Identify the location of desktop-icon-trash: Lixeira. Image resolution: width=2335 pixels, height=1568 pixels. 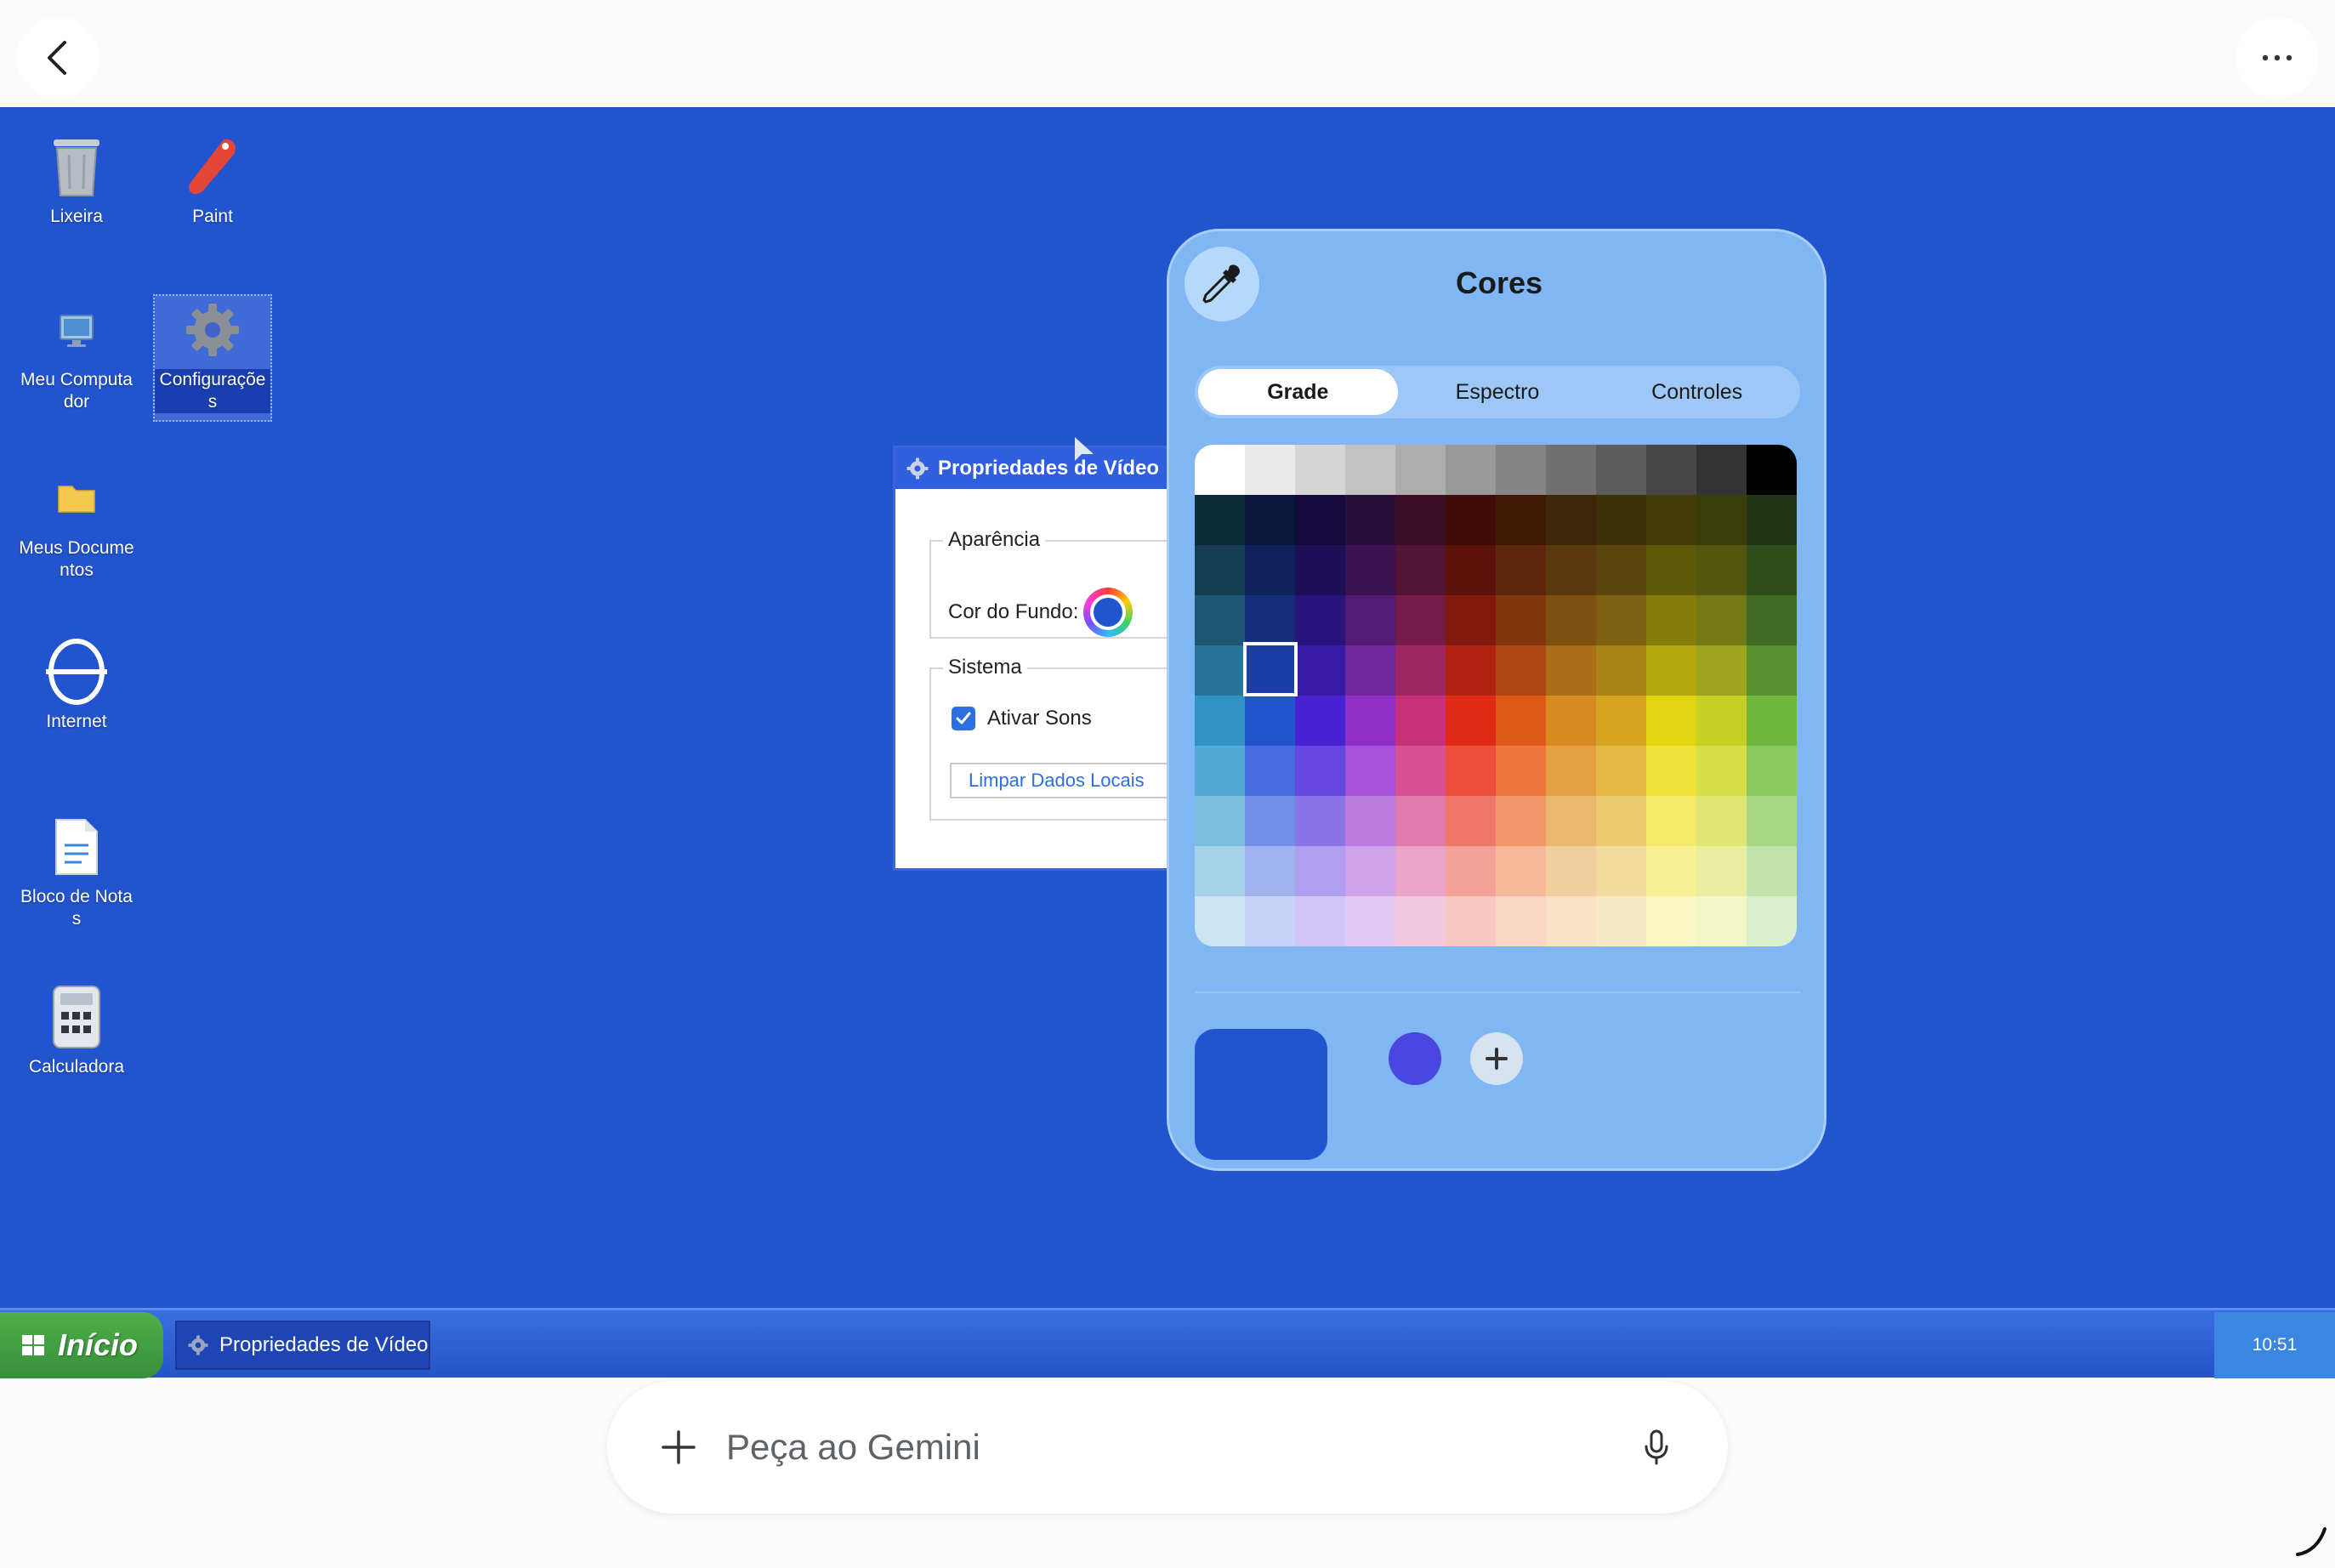
(76, 180).